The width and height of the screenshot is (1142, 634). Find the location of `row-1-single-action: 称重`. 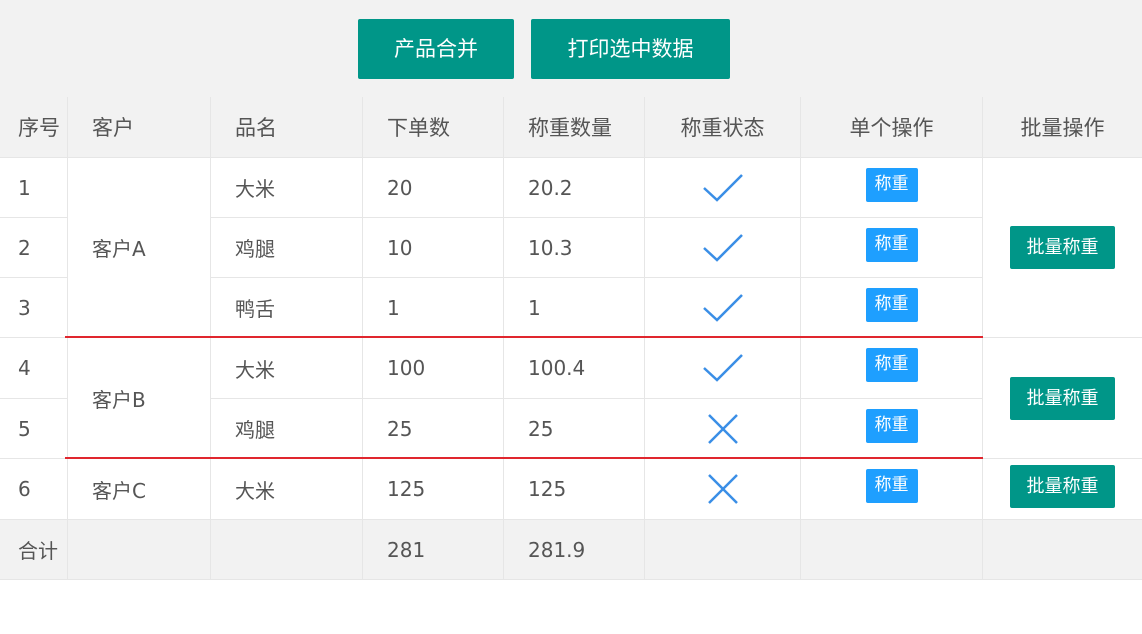

row-1-single-action: 称重 is located at coordinates (892, 188).